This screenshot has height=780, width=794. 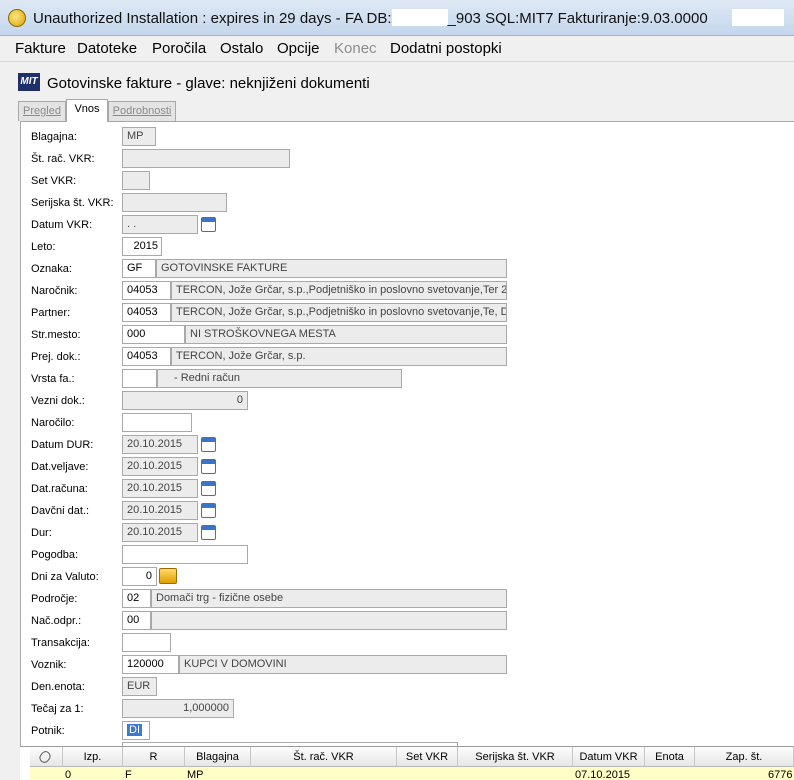 What do you see at coordinates (51, 313) in the screenshot?
I see `label-partner: Partner:` at bounding box center [51, 313].